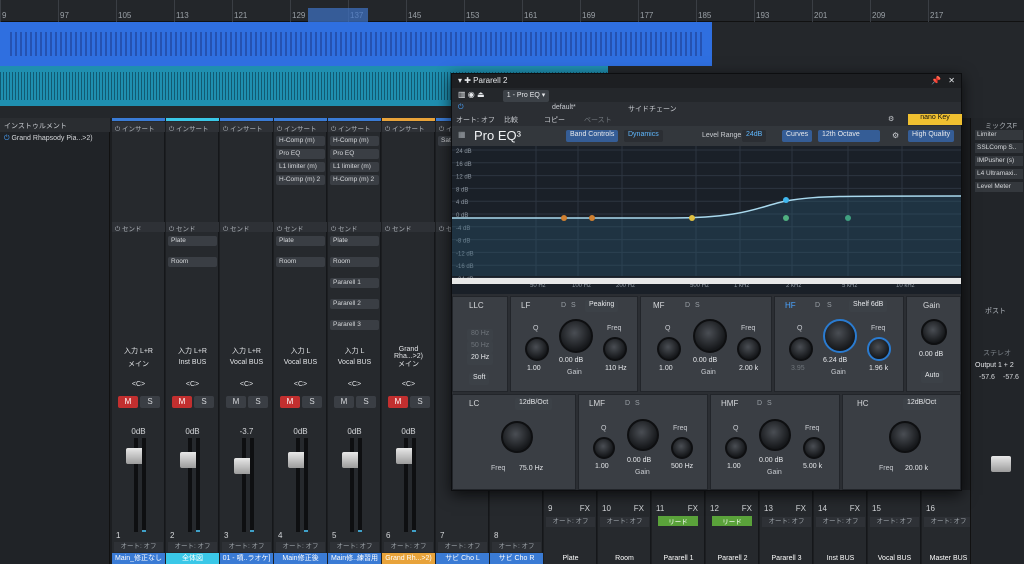 This screenshot has height=564, width=1024. Describe the element at coordinates (354, 180) in the screenshot. I see `insert-slot: H-Comp (m) 2` at that location.